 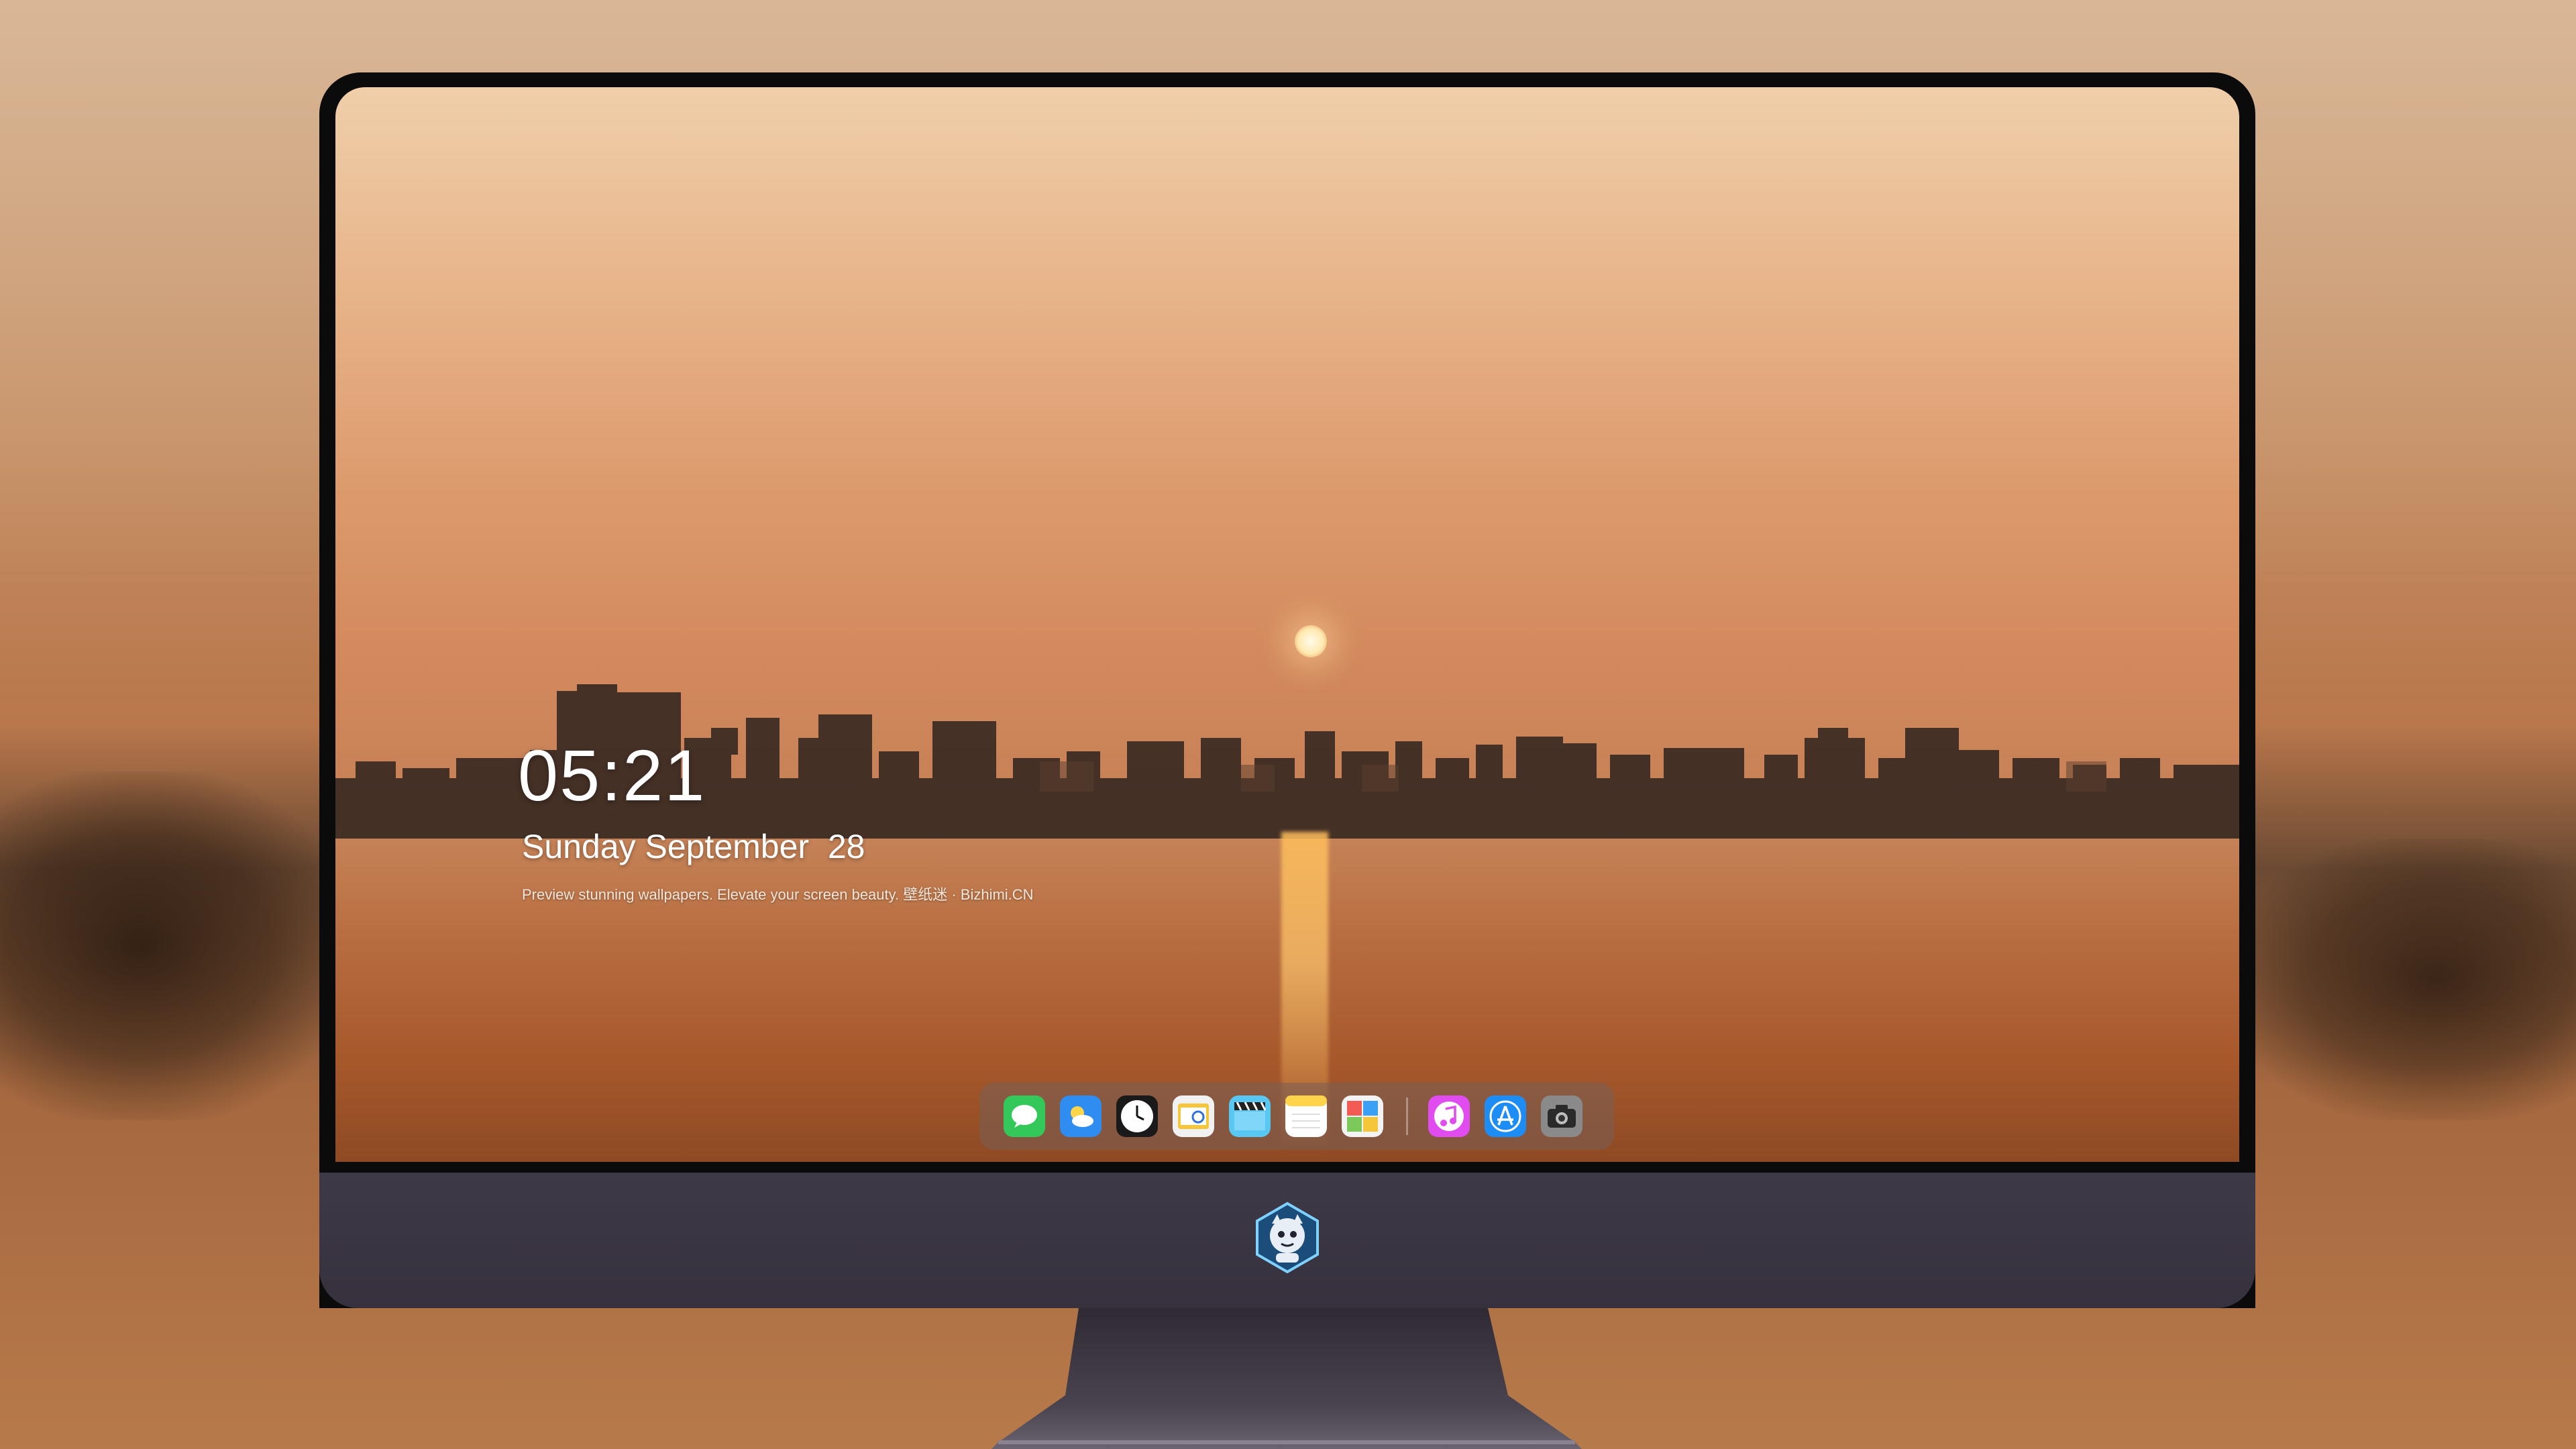 I want to click on video-editor-icon, so click(x=1250, y=1116).